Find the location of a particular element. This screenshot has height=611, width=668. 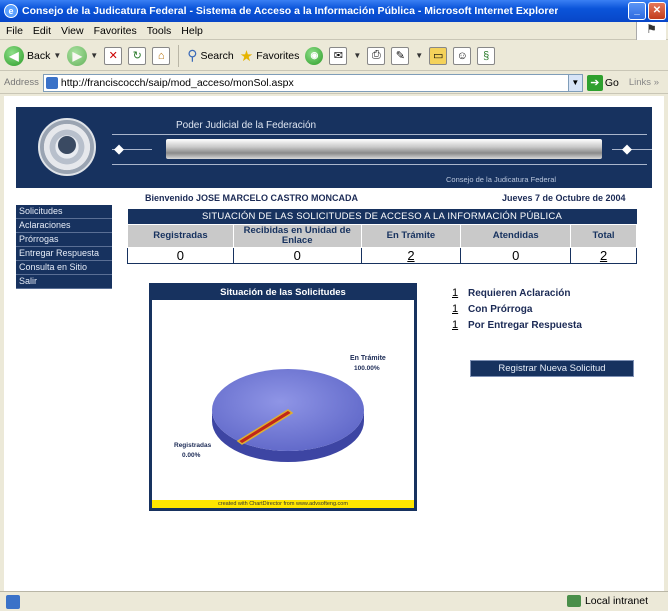

folder-icon: ▭ is located at coordinates (438, 55).